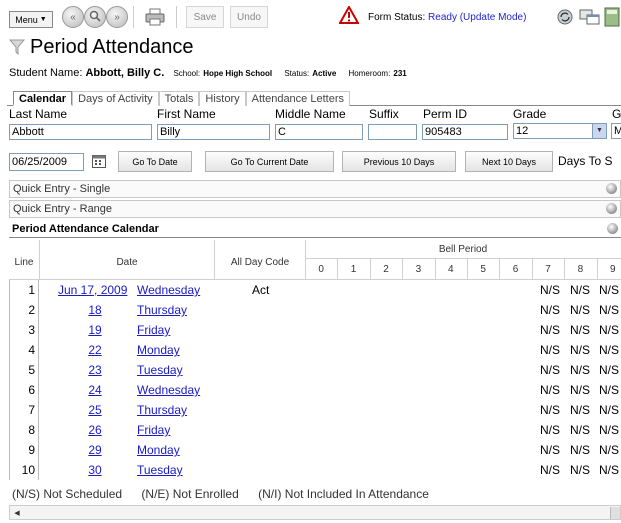 This screenshot has width=621, height=523. What do you see at coordinates (95, 290) in the screenshot?
I see `date-link: Jun 17, 2009` at bounding box center [95, 290].